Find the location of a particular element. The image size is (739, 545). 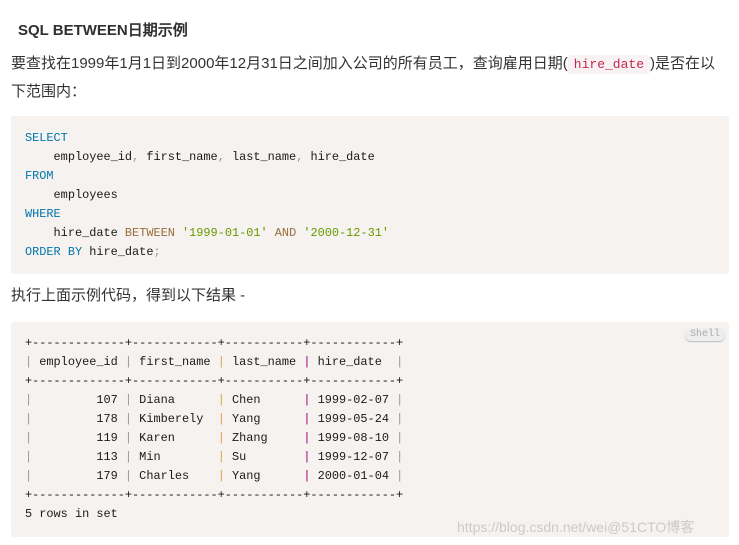

table-cell: Karen is located at coordinates (175, 438).